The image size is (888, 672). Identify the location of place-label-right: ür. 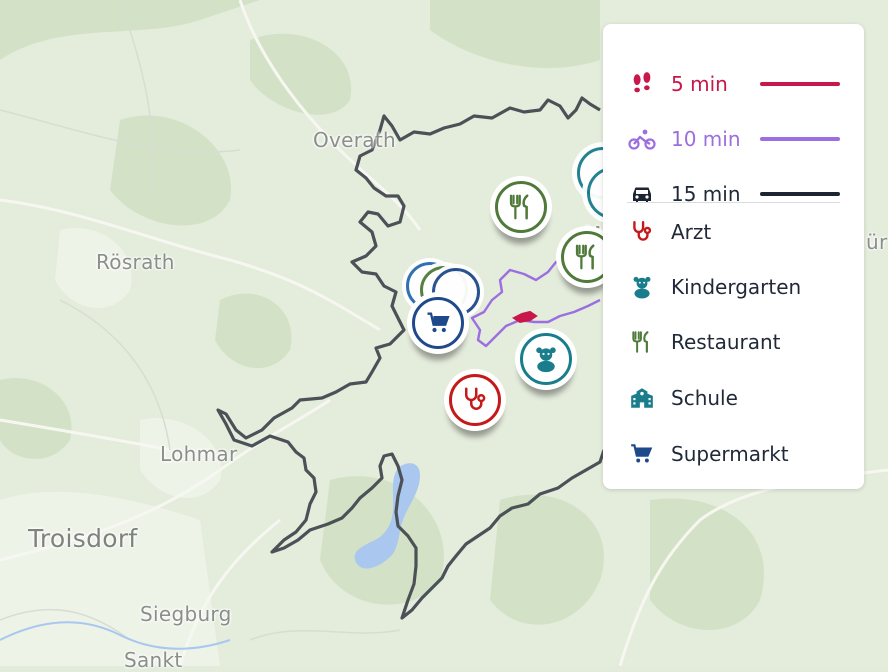
(877, 242).